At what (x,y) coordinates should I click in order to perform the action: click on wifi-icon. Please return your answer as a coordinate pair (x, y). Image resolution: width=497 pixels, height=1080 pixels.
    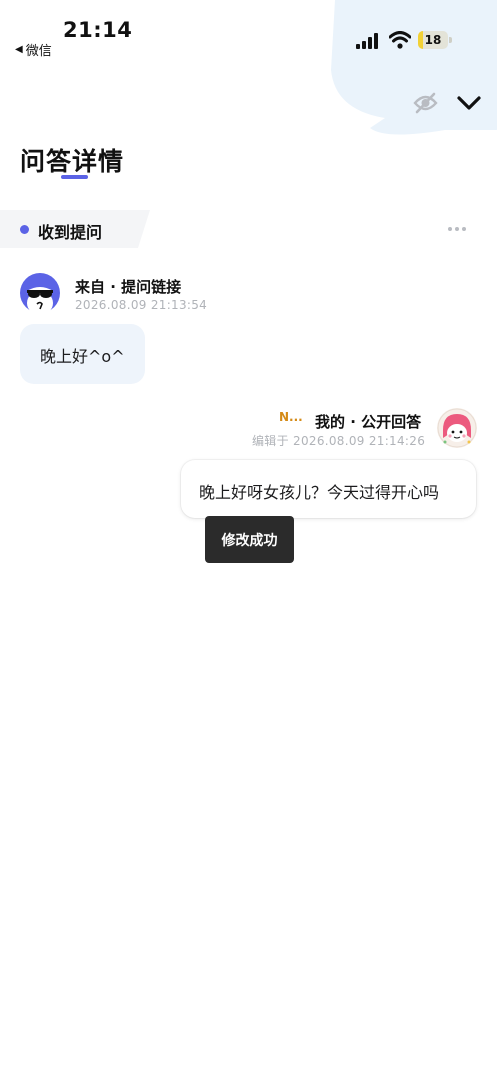
    Looking at the image, I should click on (400, 40).